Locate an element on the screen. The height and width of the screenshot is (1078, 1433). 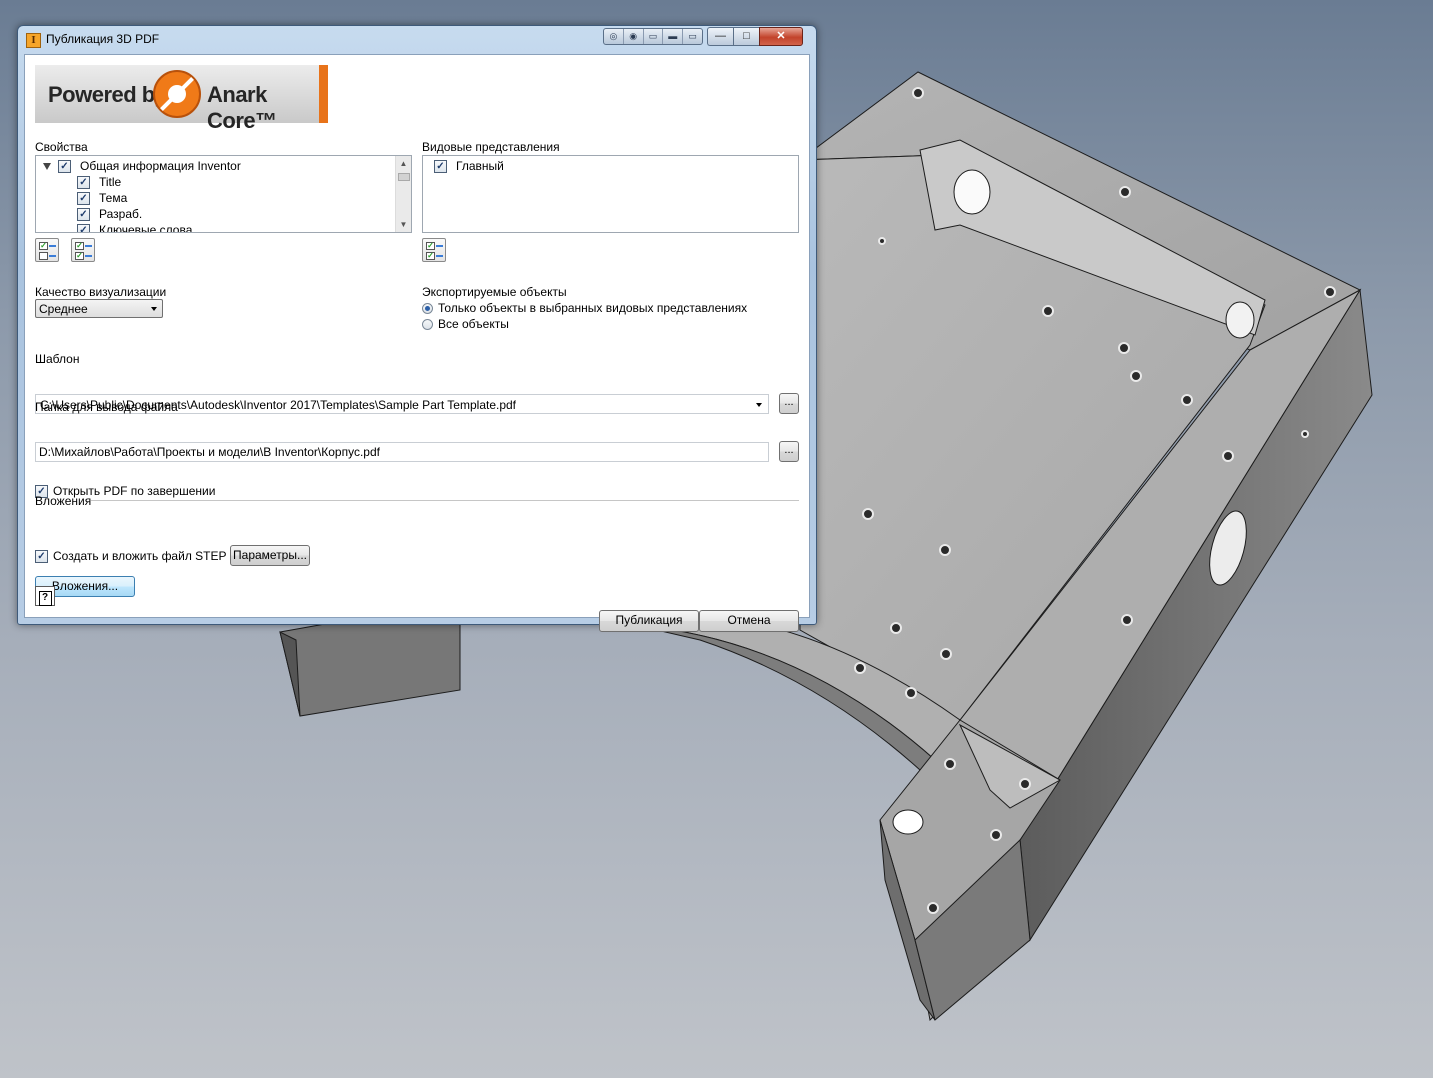
title-extra-button-4: ▬ is located at coordinates (673, 36).